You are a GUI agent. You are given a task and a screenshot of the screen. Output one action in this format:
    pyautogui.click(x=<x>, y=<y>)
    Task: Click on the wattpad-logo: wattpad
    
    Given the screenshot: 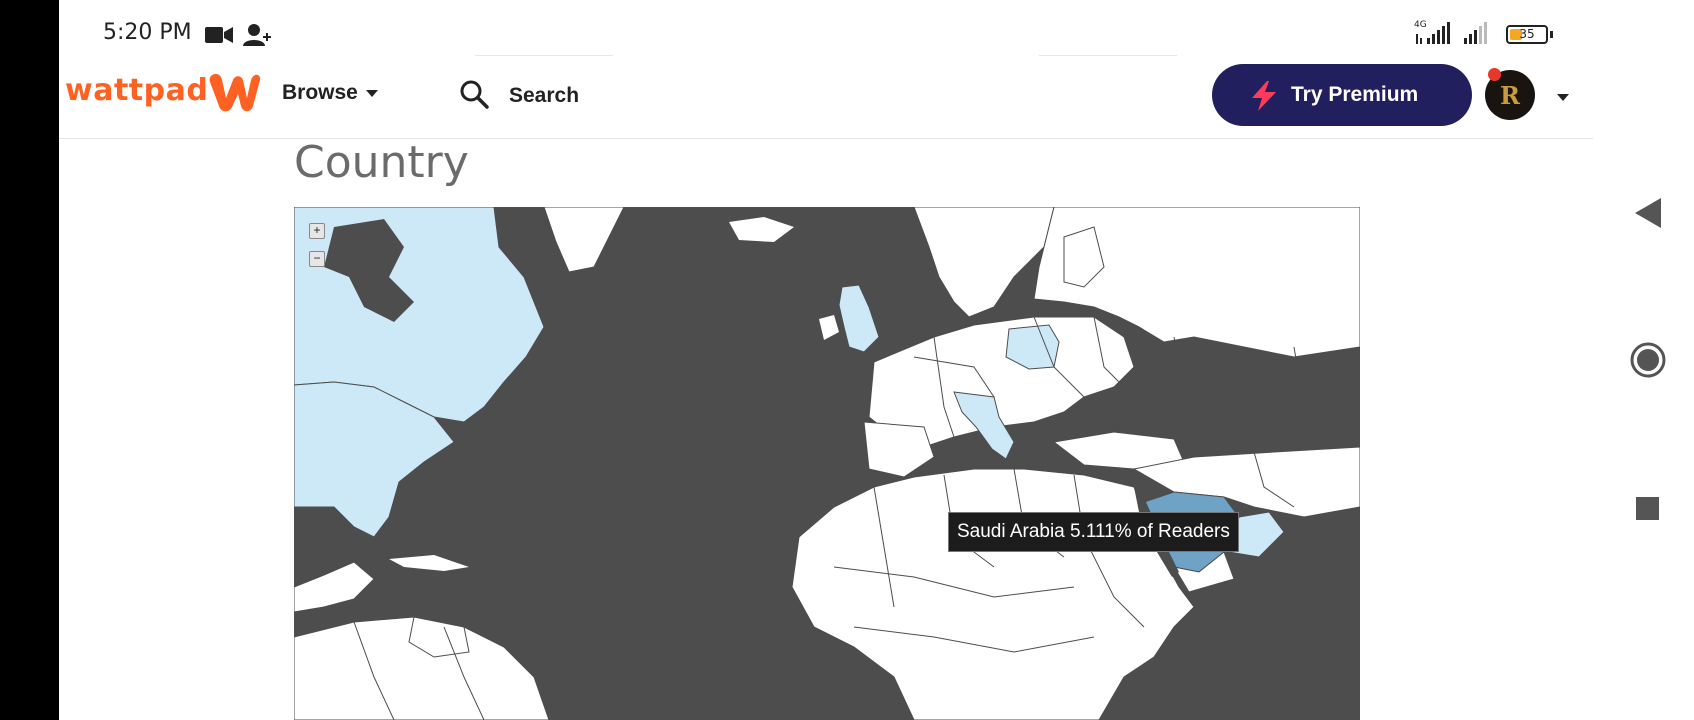 What is the action you would take?
    pyautogui.click(x=136, y=90)
    